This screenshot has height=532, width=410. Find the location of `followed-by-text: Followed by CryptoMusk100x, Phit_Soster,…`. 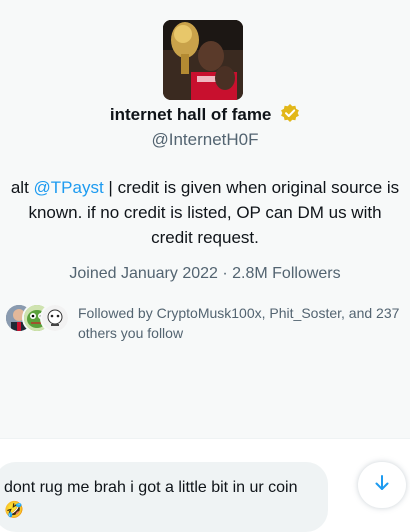

followed-by-text: Followed by CryptoMusk100x, Phit_Soster,… is located at coordinates (239, 323).